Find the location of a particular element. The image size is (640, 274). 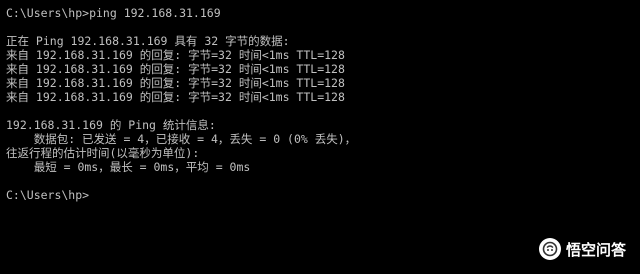

console-line: 最短 = 0ms，最长 = 0ms，平均 = 0ms is located at coordinates (128, 167).